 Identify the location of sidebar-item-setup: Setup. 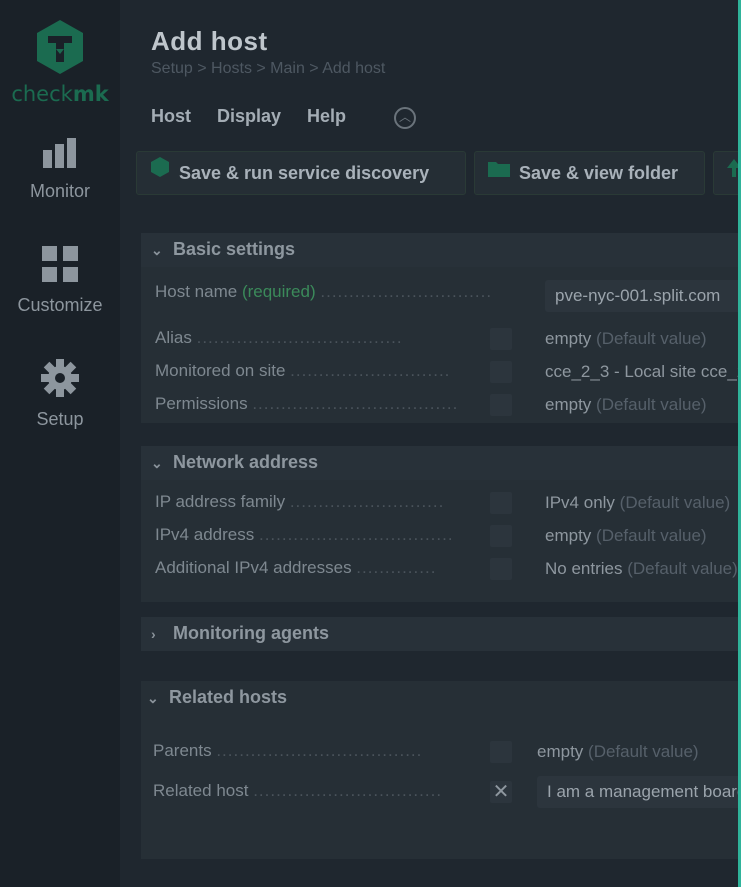
(60, 394).